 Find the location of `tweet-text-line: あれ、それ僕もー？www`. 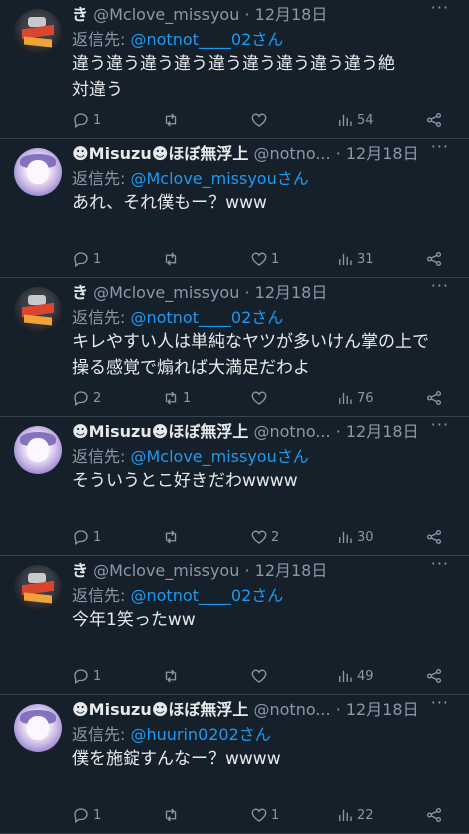

tweet-text-line: あれ、それ僕もー？www is located at coordinates (169, 203).